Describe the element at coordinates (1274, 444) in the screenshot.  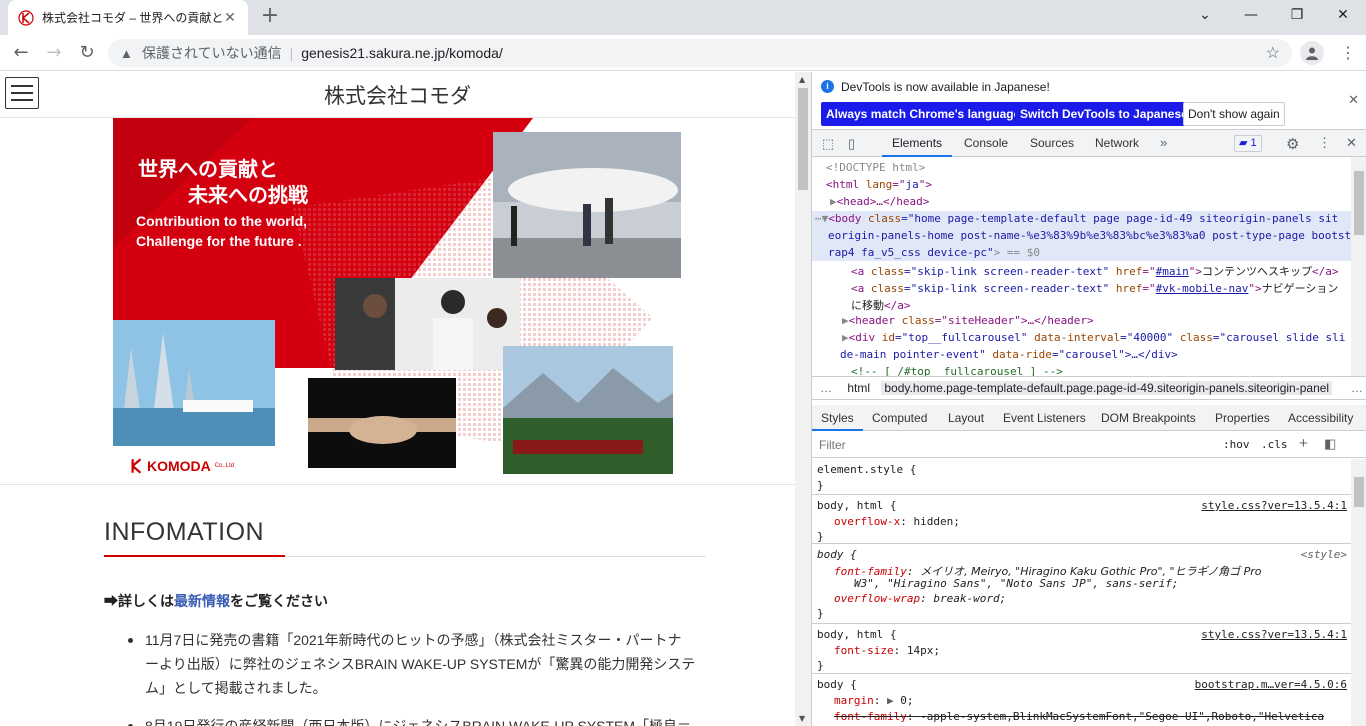
I see `cls-toggle: .cls` at that location.